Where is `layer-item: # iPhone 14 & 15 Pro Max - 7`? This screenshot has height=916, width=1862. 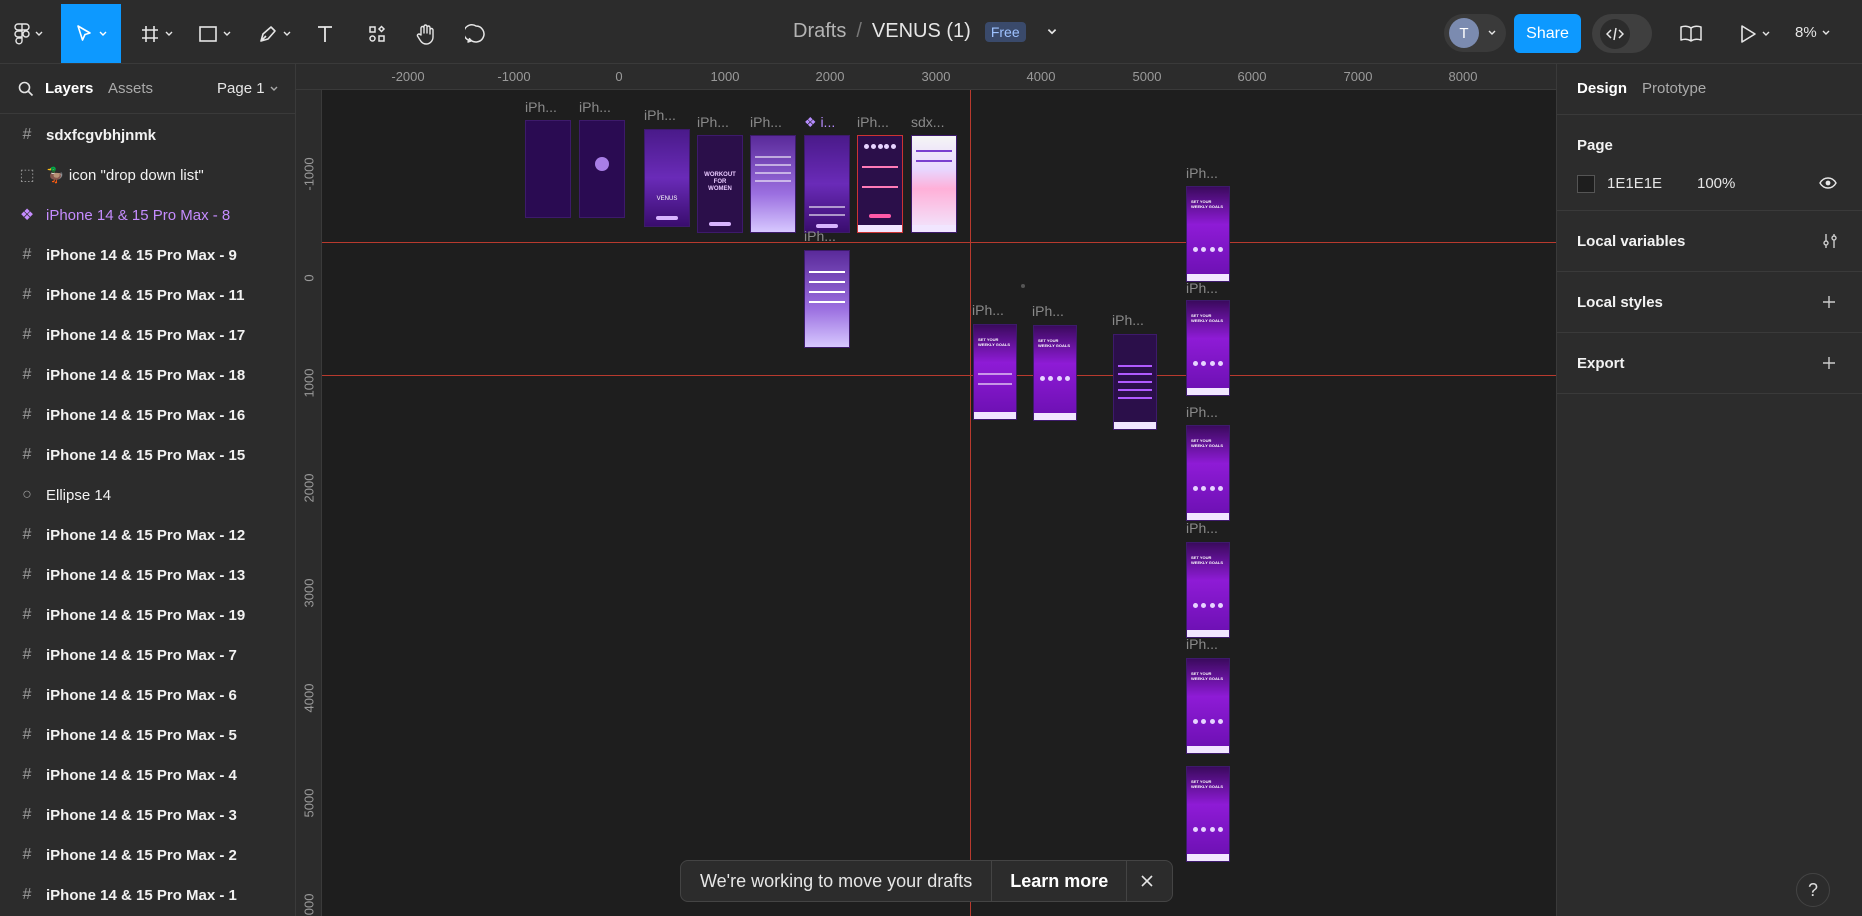 layer-item: # iPhone 14 & 15 Pro Max - 7 is located at coordinates (147, 655).